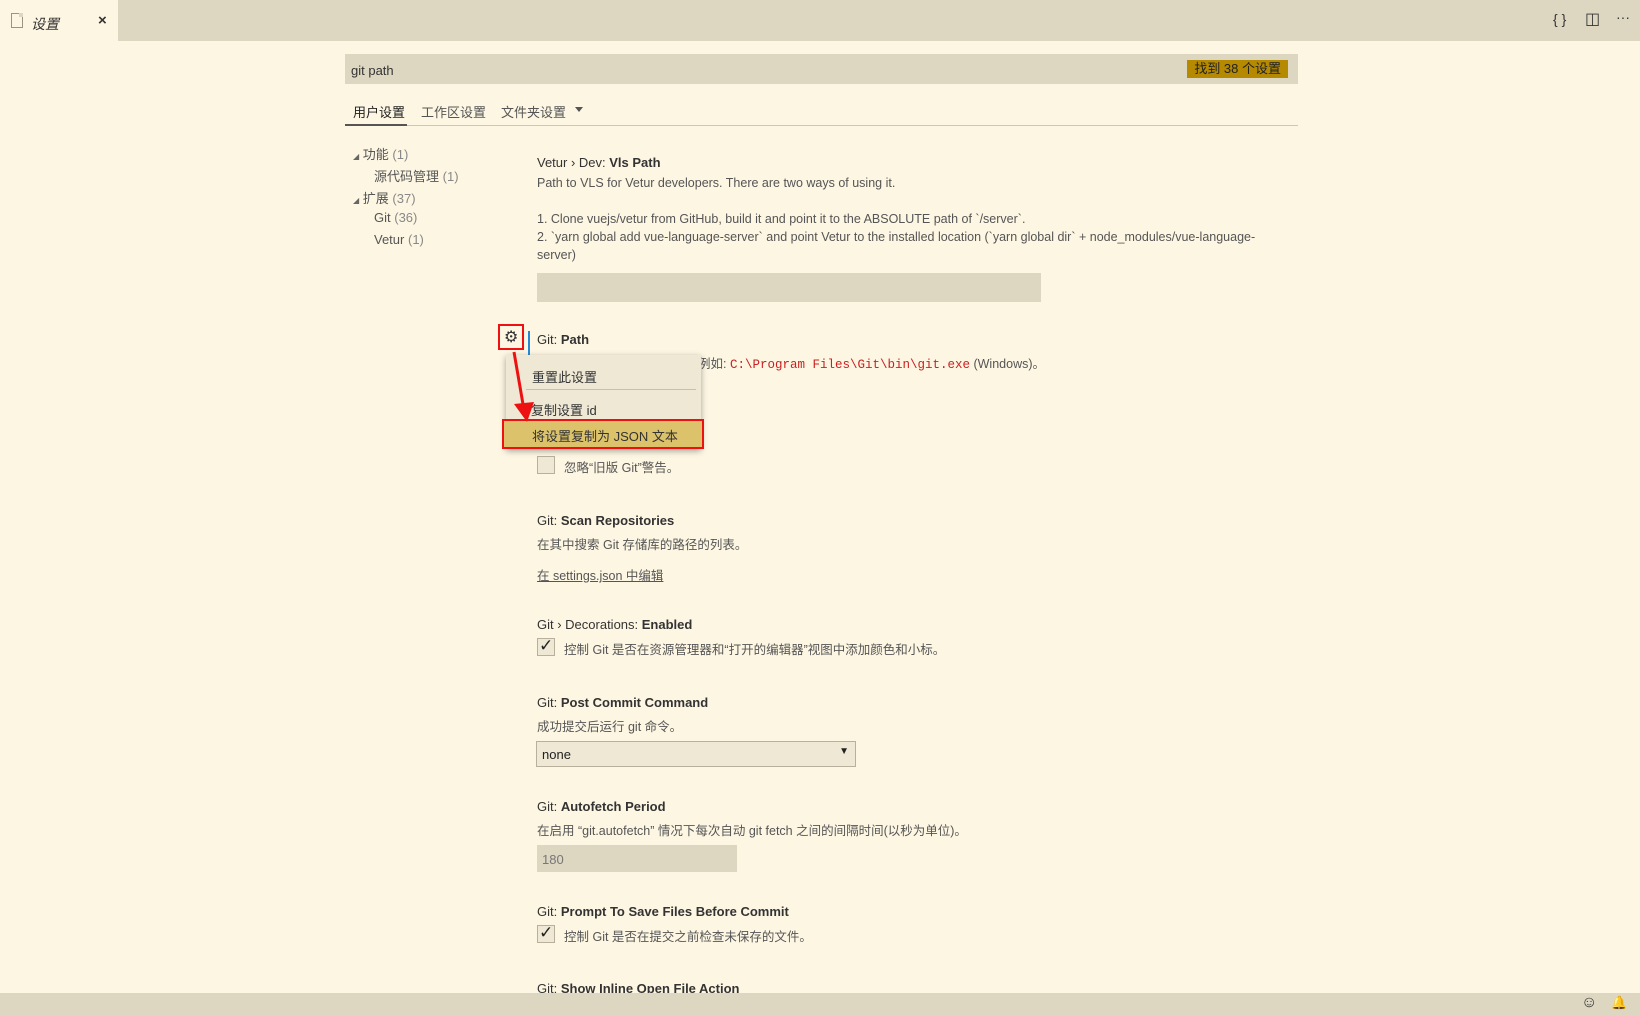 This screenshot has width=1640, height=1016. What do you see at coordinates (637, 858) in the screenshot?
I see `autofetch-input: 180` at bounding box center [637, 858].